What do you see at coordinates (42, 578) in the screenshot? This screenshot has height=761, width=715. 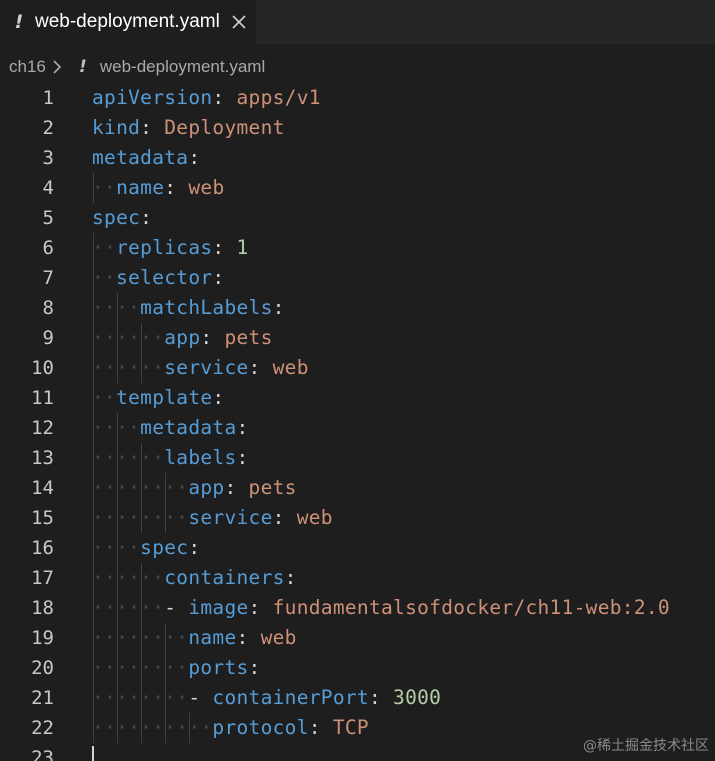 I see `line-number: 17` at bounding box center [42, 578].